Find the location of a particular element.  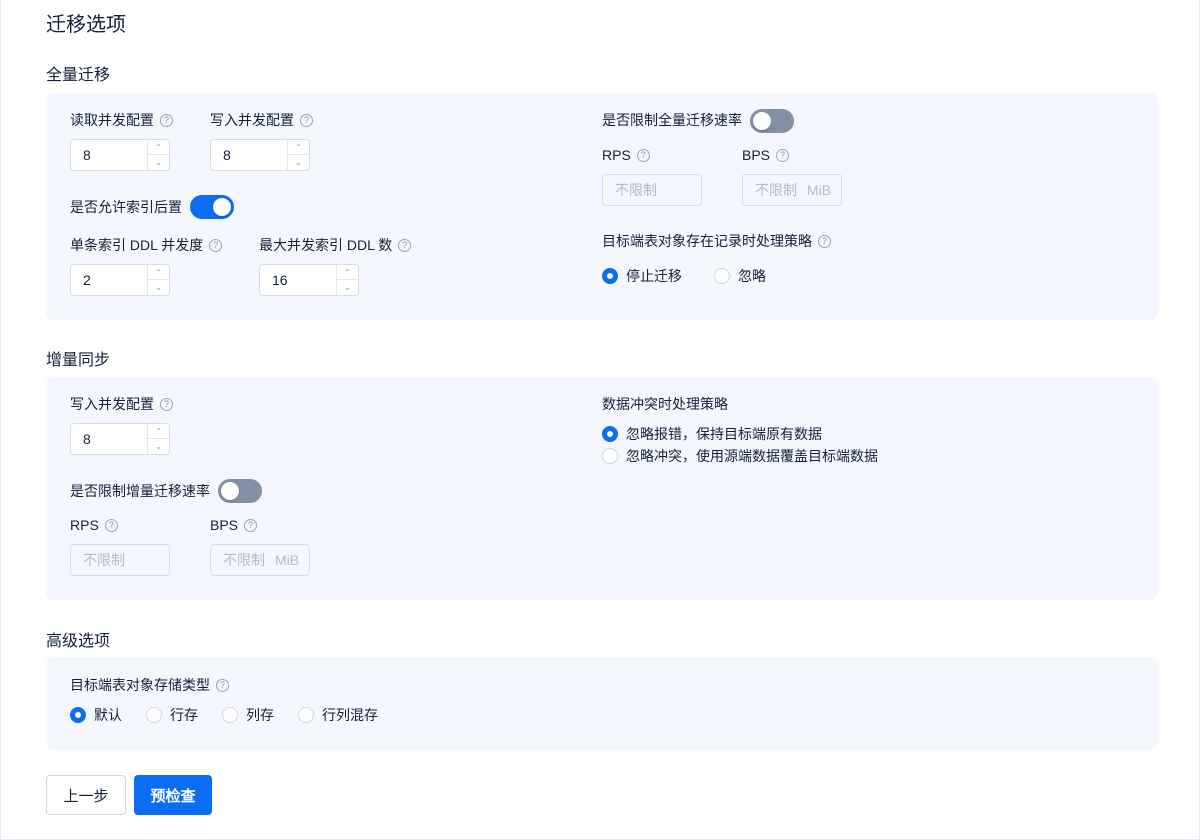

max-index-ddl-label-text: 最大并发索引 DDL 数 is located at coordinates (326, 245).